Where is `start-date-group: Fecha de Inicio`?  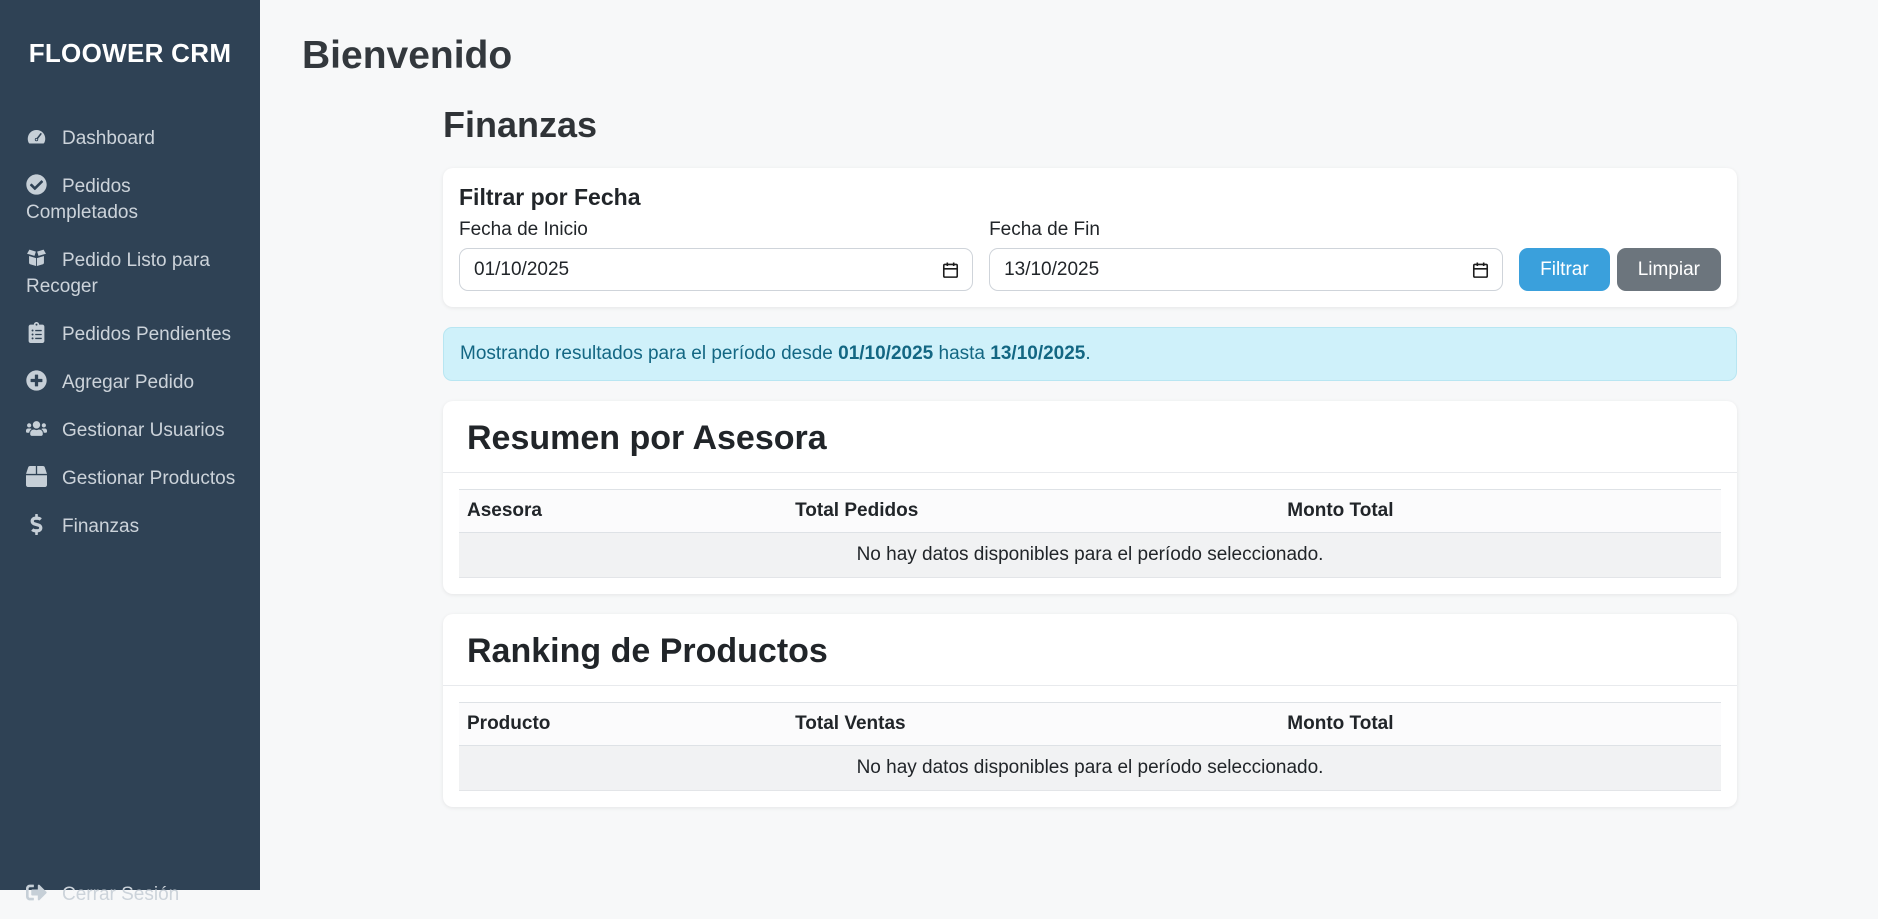
start-date-group: Fecha de Inicio is located at coordinates (716, 255).